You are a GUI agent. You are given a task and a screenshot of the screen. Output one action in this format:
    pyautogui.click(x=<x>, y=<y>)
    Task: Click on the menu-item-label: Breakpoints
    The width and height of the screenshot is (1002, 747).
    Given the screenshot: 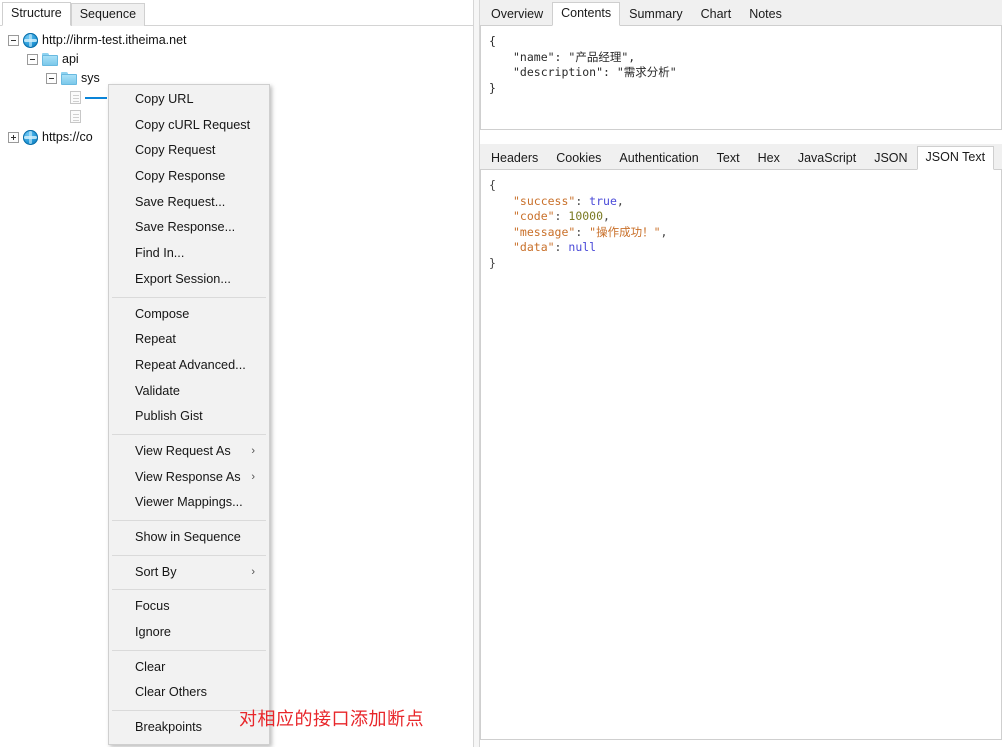 What is the action you would take?
    pyautogui.click(x=168, y=727)
    